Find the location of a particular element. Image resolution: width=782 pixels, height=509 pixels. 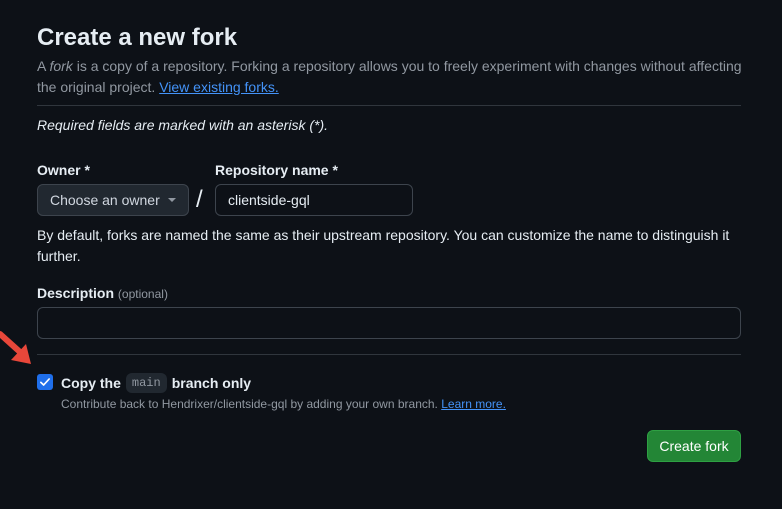

checkmark-icon is located at coordinates (45, 382).